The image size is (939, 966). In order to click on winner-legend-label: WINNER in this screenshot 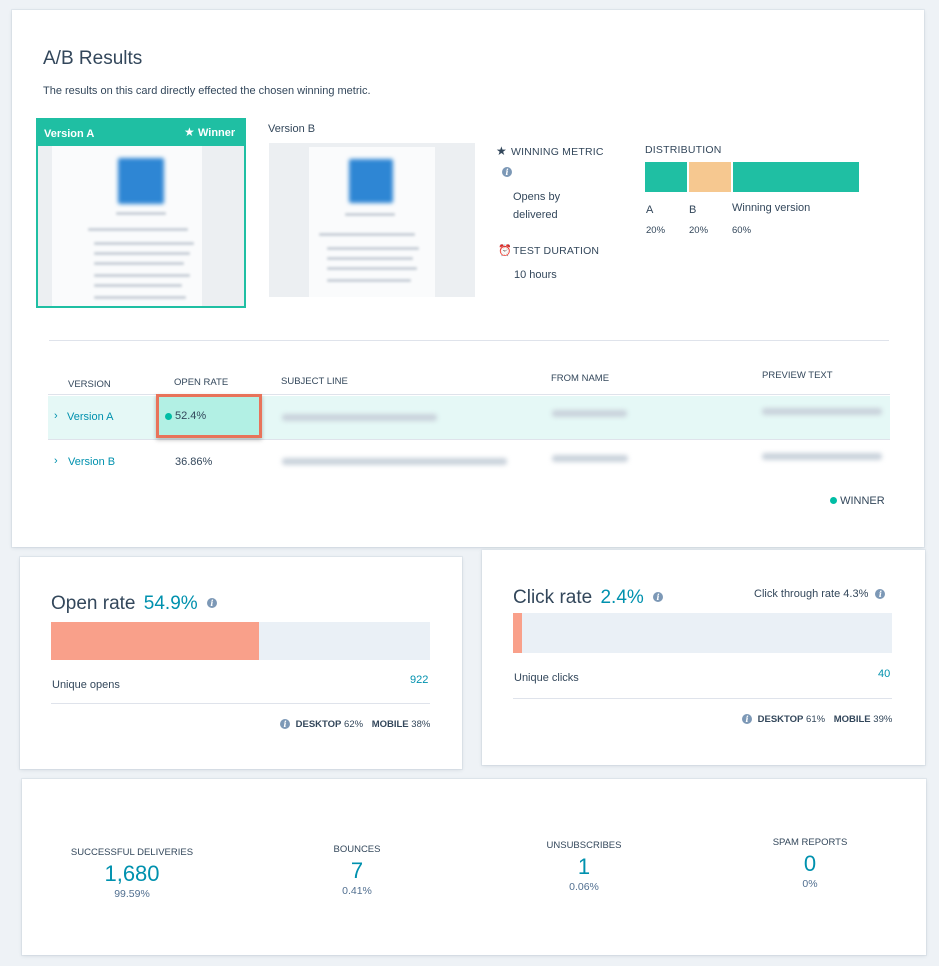, I will do `click(862, 501)`.